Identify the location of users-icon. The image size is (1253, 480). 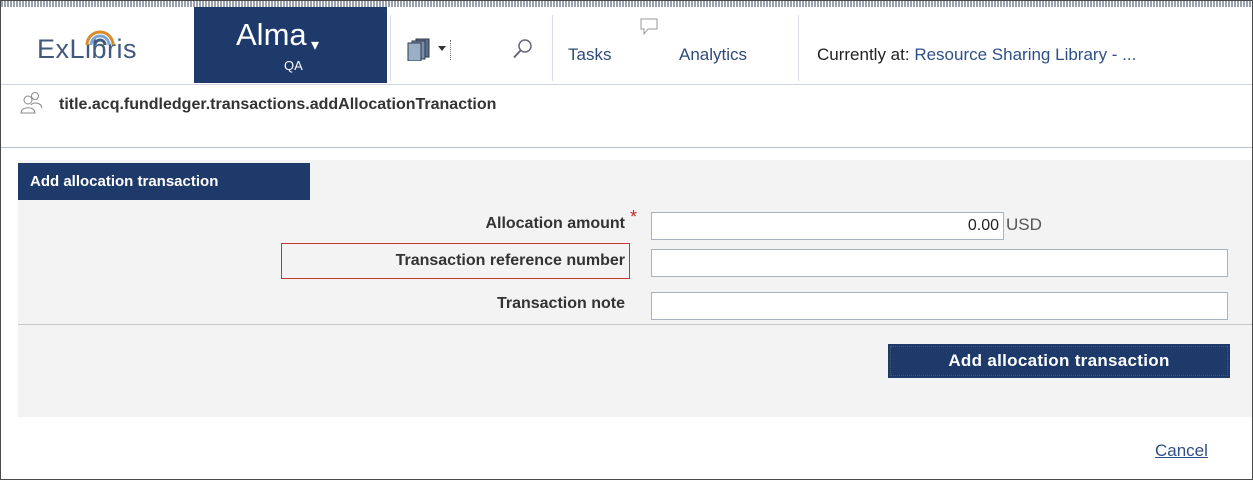
(31, 103).